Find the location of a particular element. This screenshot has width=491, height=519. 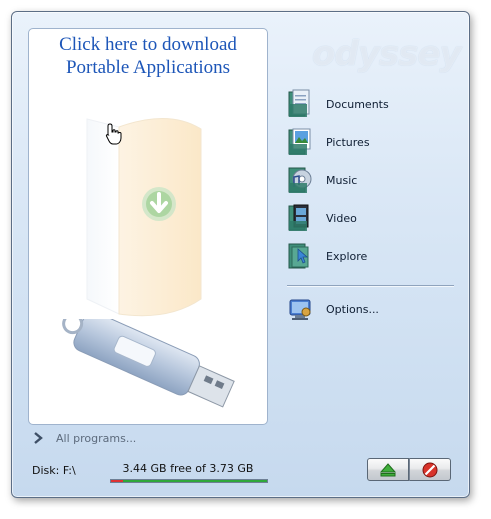

nav-item-music: Music is located at coordinates (374, 180).